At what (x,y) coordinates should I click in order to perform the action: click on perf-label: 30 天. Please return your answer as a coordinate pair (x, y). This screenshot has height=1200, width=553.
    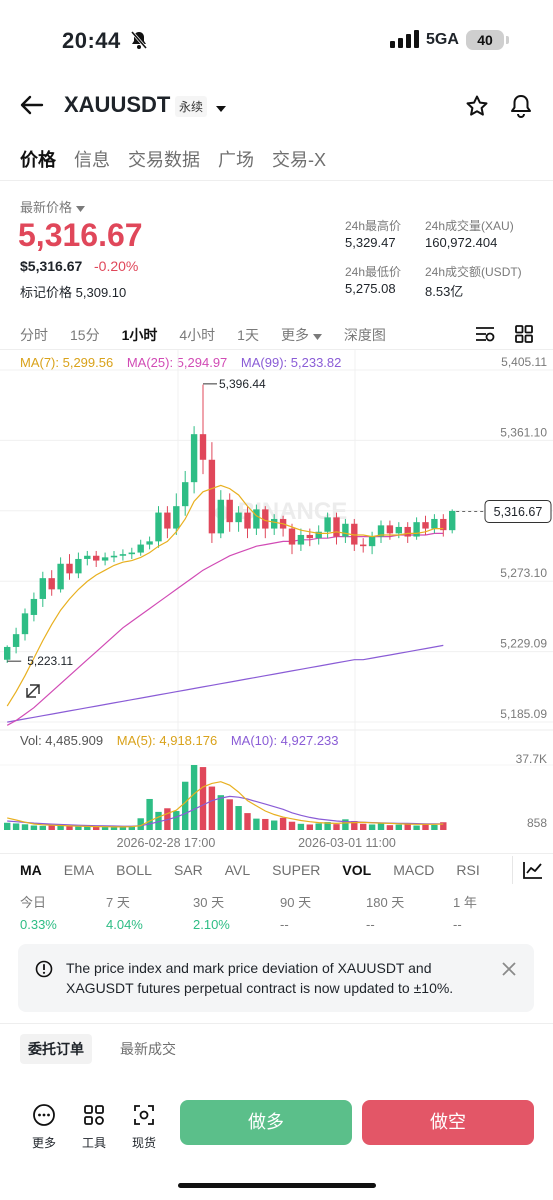
    Looking at the image, I should click on (209, 902).